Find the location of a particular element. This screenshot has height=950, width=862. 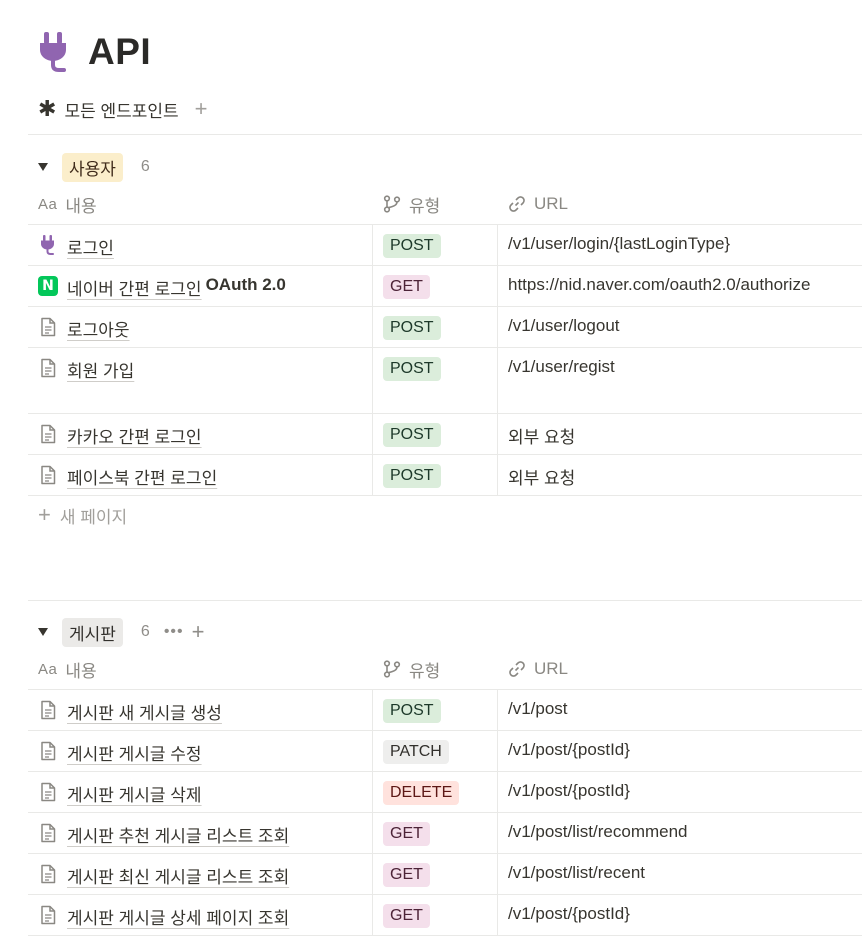

table-row: 게시판 새 게시글 생성 POST/v1/post is located at coordinates (445, 710).